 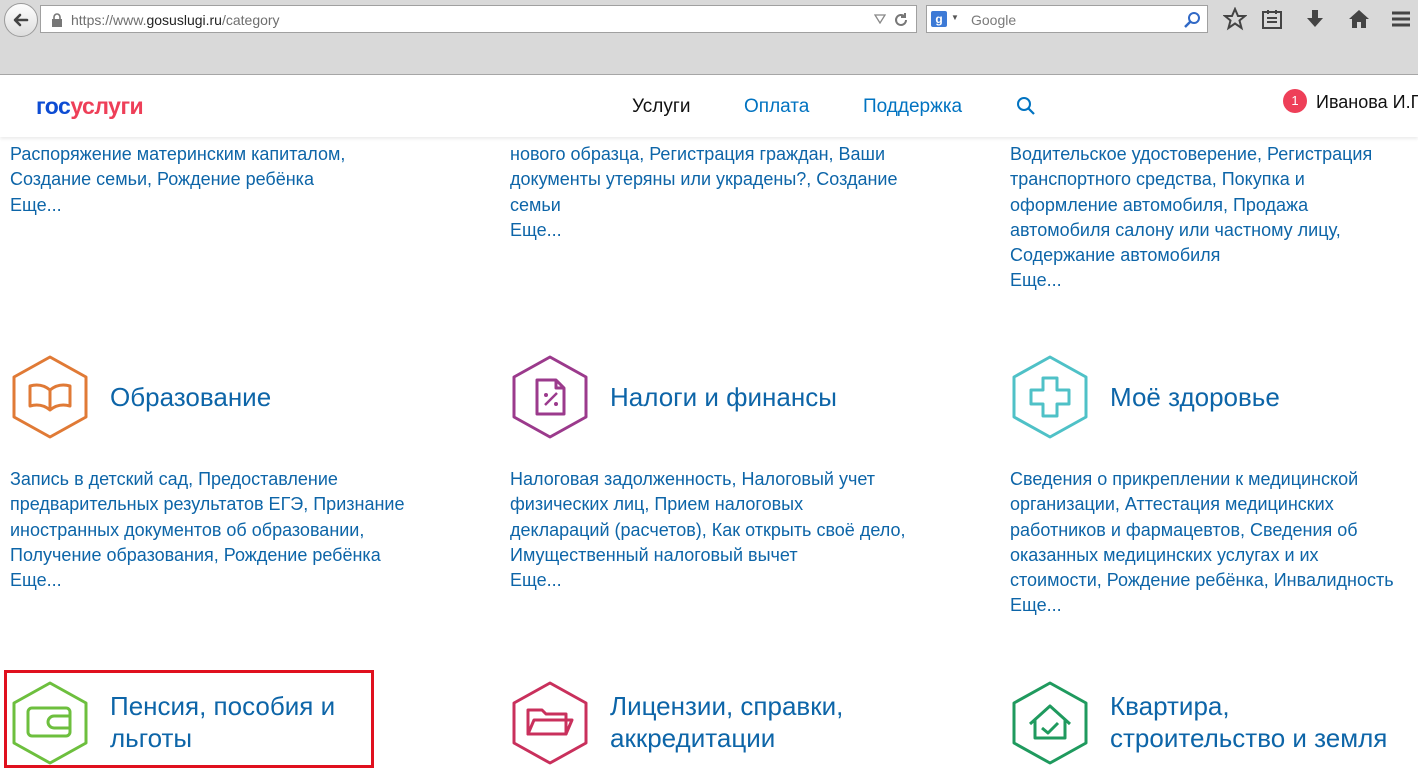 I want to click on download-icon, so click(x=1315, y=19).